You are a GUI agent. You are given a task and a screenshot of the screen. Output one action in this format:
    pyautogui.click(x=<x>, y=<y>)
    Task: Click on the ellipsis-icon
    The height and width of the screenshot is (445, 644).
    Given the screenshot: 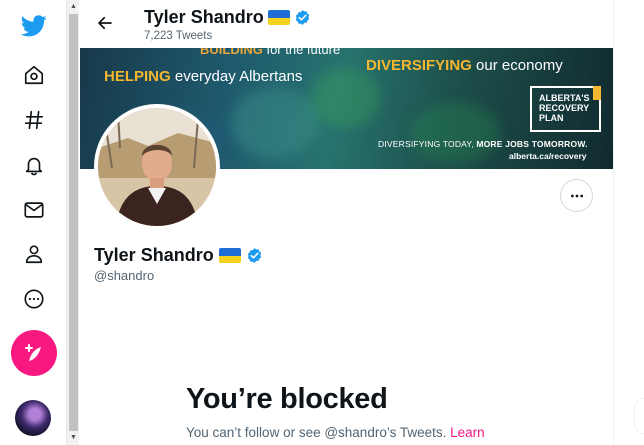 What is the action you would take?
    pyautogui.click(x=576, y=195)
    